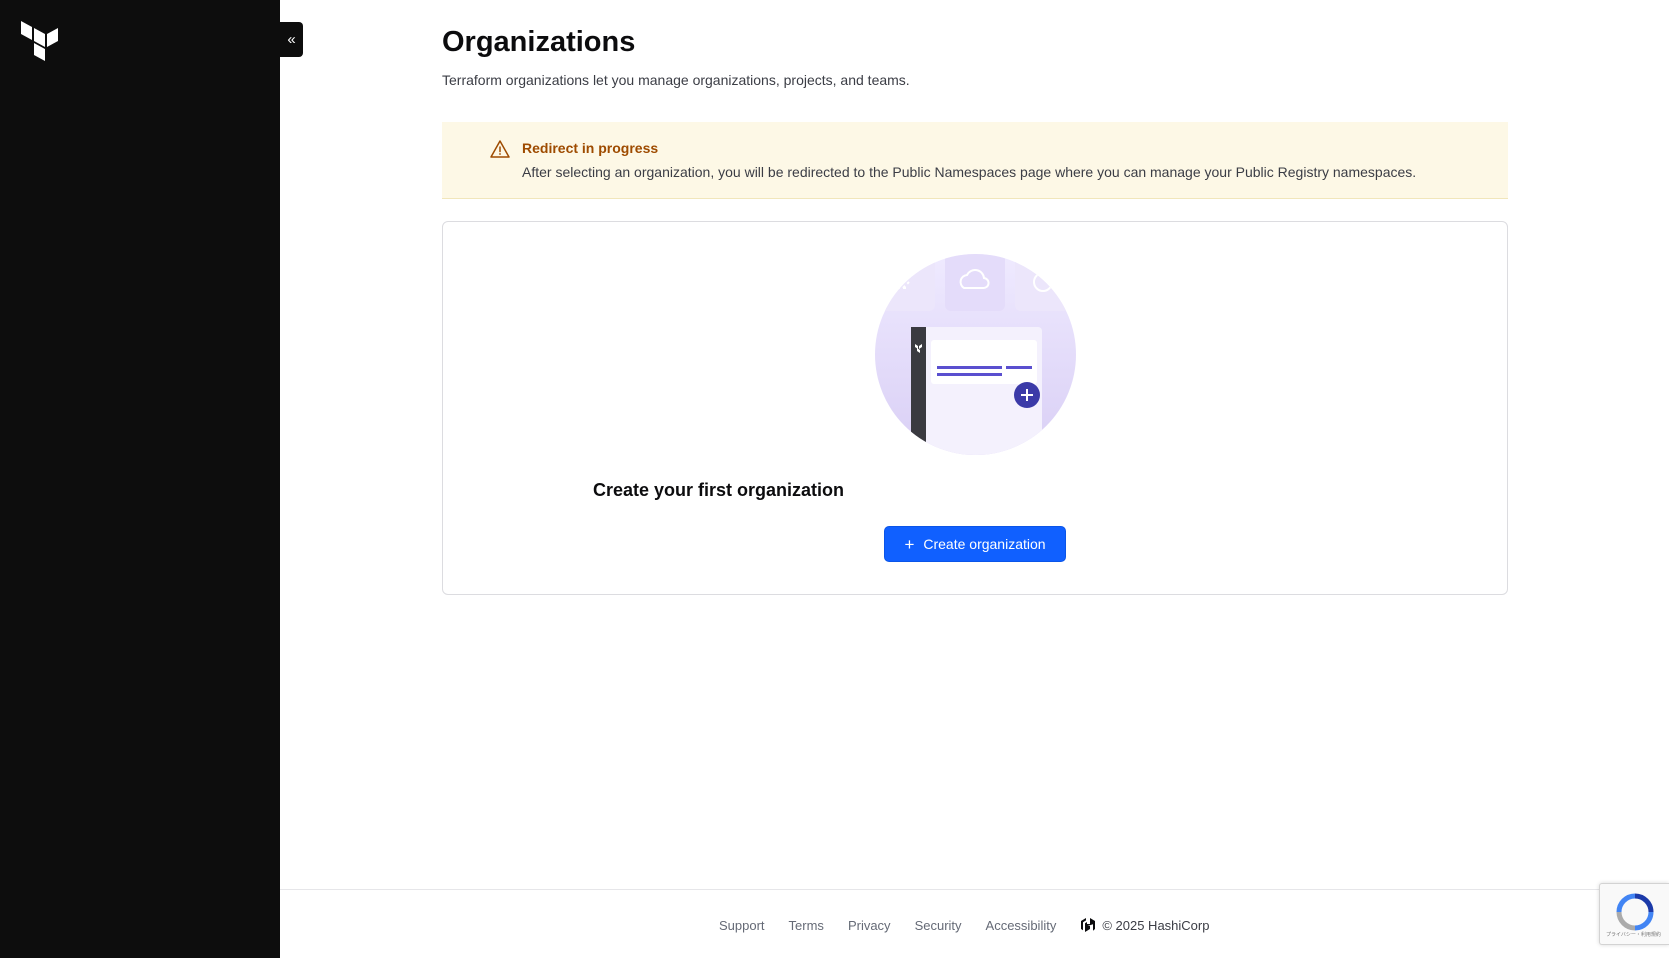 The image size is (1669, 958). Describe the element at coordinates (869, 925) in the screenshot. I see `footer-link-privacy: Privacy` at that location.